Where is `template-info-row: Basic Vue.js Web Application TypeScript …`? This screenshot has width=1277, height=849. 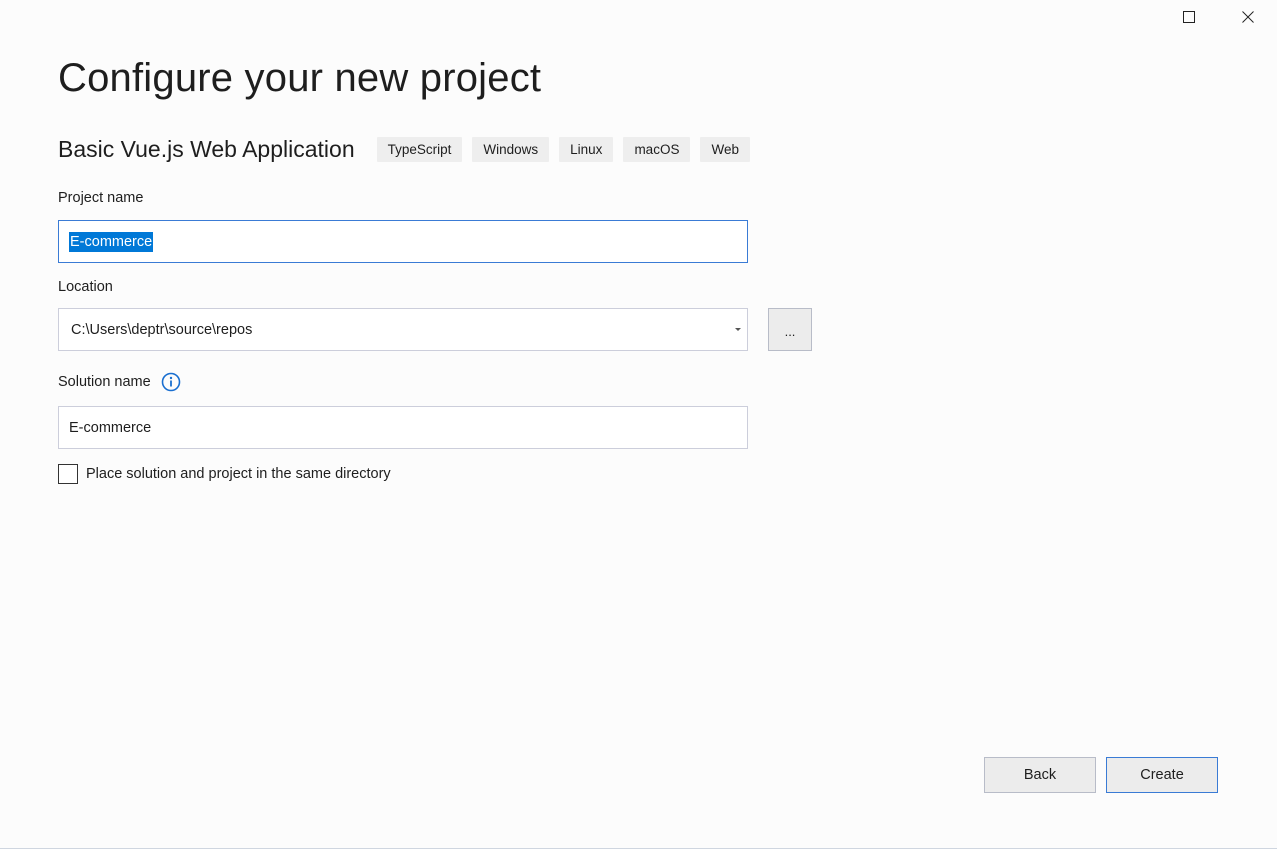 template-info-row: Basic Vue.js Web Application TypeScript … is located at coordinates (409, 149).